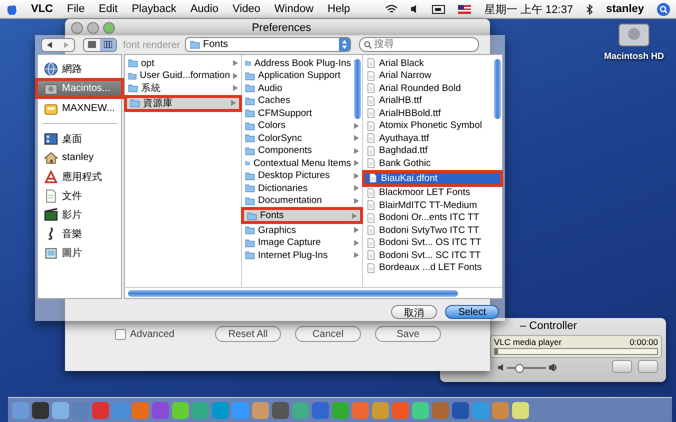 The width and height of the screenshot is (676, 422). What do you see at coordinates (648, 366) in the screenshot?
I see `playlist-button` at bounding box center [648, 366].